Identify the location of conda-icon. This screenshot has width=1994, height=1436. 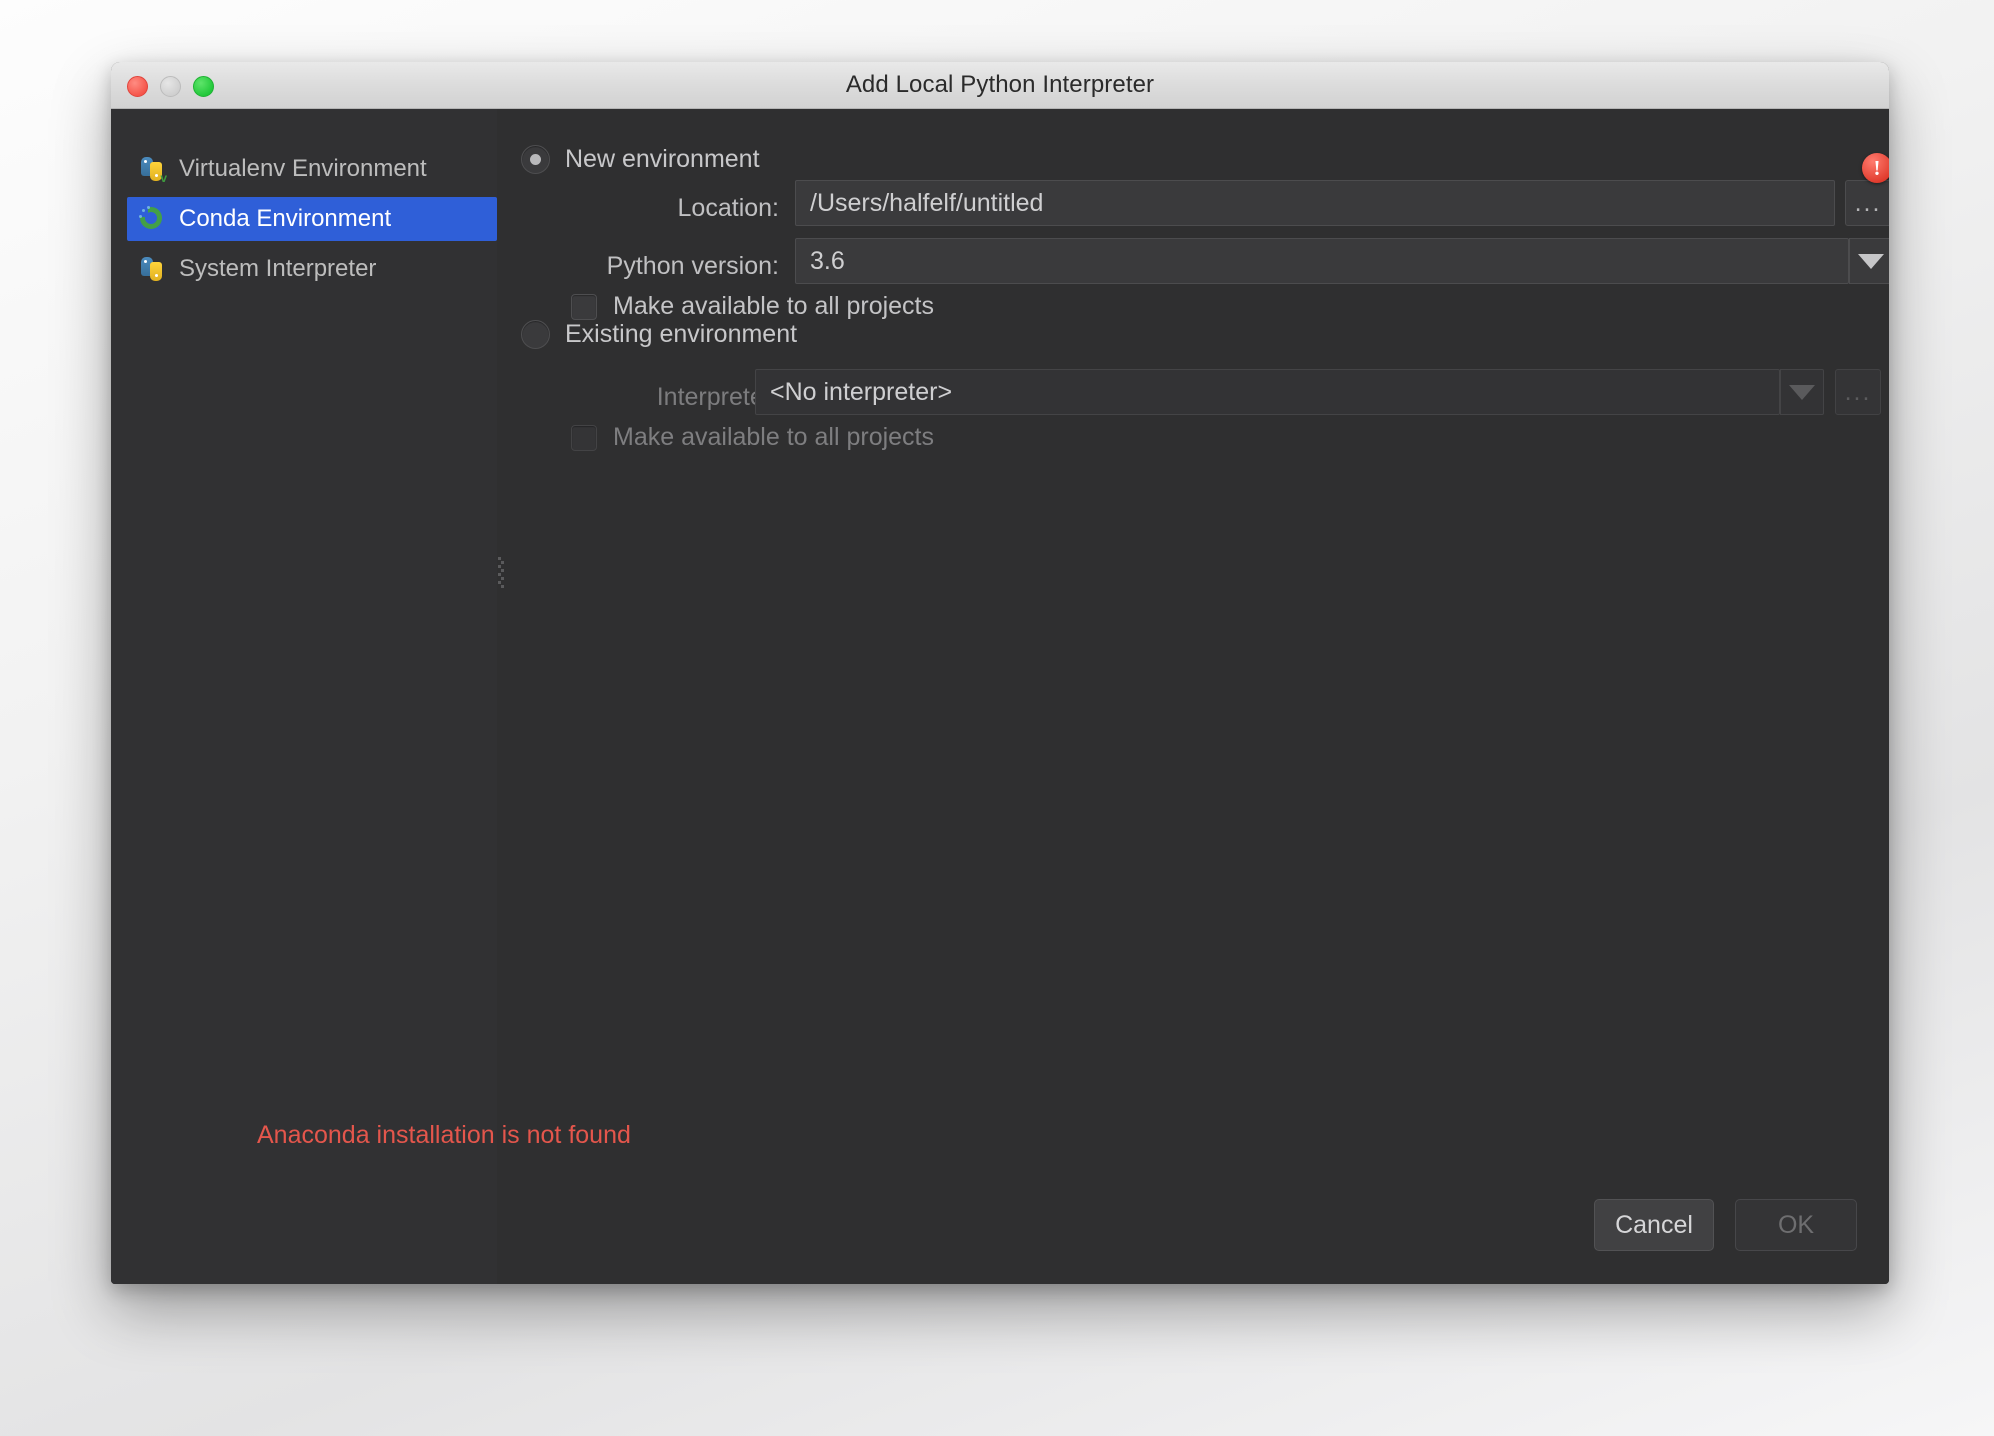
(152, 219).